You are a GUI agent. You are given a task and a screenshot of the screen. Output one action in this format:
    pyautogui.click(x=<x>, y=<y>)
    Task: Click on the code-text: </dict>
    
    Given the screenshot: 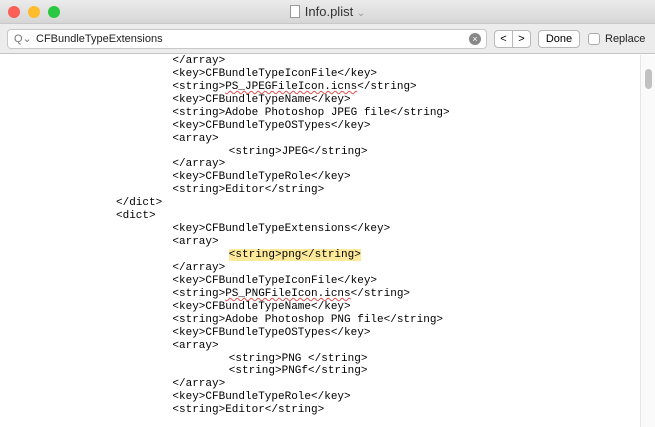 What is the action you would take?
    pyautogui.click(x=139, y=203)
    